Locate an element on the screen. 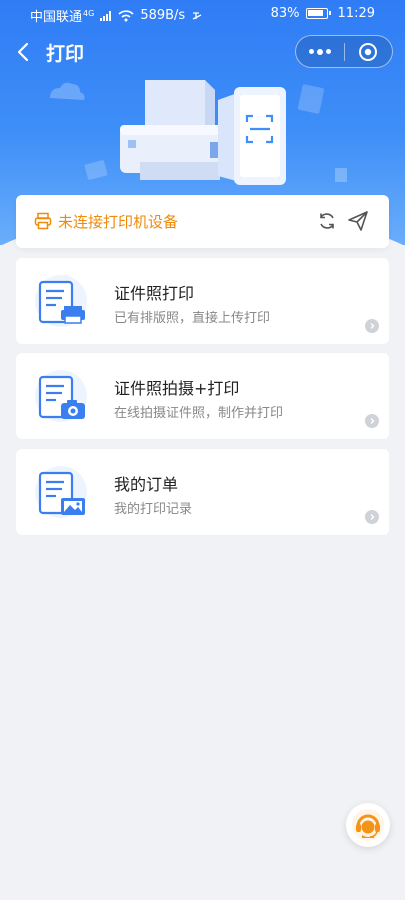  battery-icon is located at coordinates (318, 13).